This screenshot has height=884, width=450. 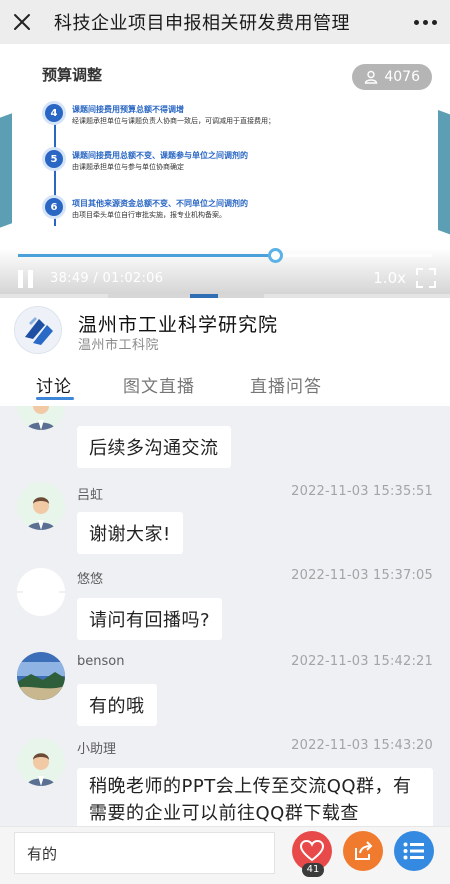 I want to click on more-dots-icon, so click(x=416, y=22).